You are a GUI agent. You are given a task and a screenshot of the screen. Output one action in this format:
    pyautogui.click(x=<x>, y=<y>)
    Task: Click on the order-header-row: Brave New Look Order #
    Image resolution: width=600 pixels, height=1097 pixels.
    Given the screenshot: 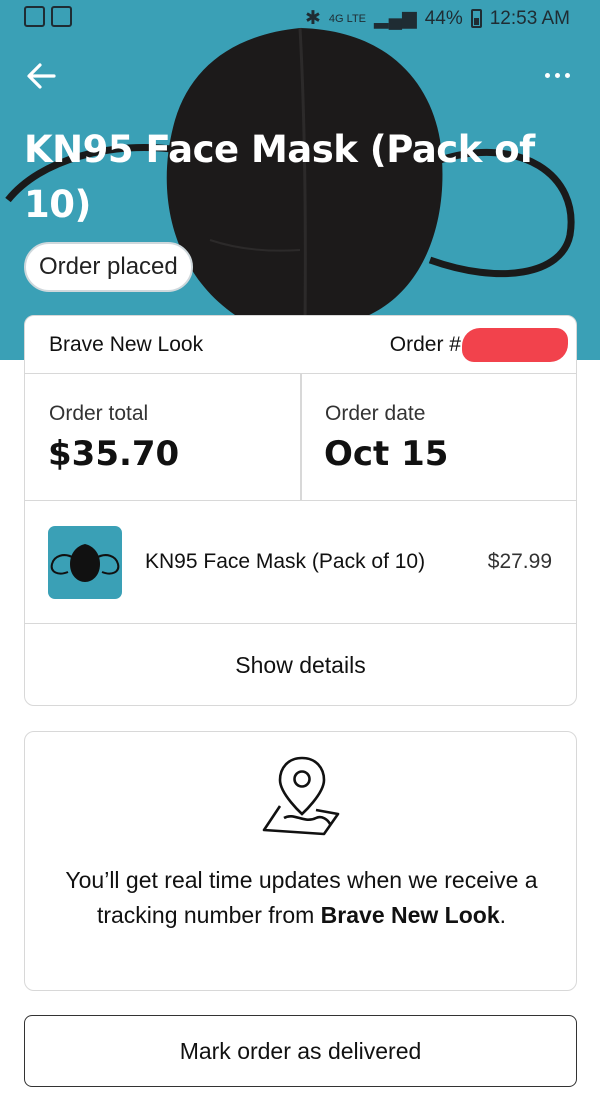 What is the action you would take?
    pyautogui.click(x=300, y=345)
    